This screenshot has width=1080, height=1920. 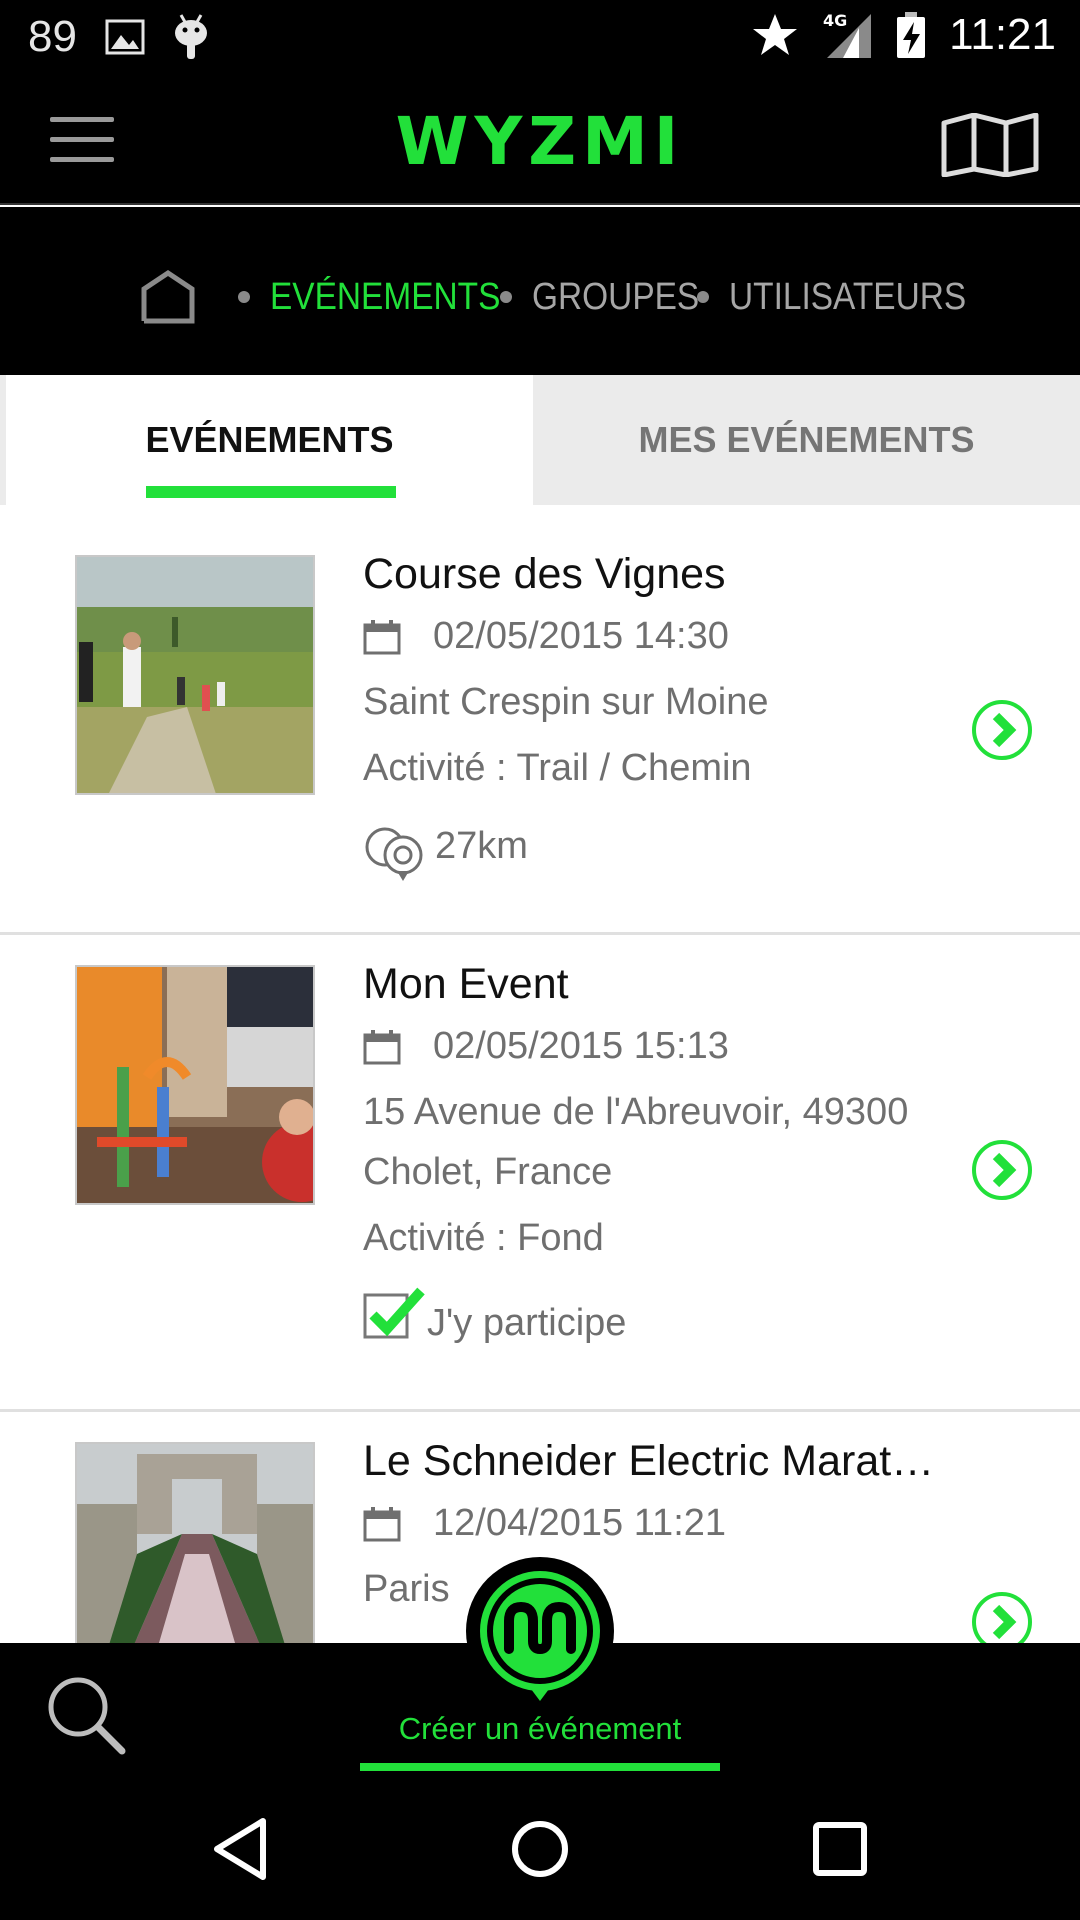 I want to click on app-bar: WYZMI, so click(x=540, y=140).